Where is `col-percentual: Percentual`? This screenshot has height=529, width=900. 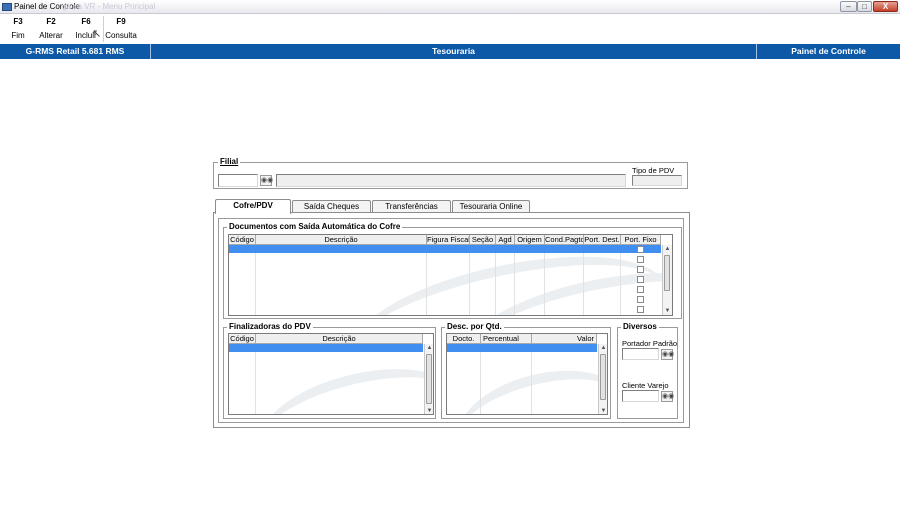
col-percentual: Percentual is located at coordinates (506, 339).